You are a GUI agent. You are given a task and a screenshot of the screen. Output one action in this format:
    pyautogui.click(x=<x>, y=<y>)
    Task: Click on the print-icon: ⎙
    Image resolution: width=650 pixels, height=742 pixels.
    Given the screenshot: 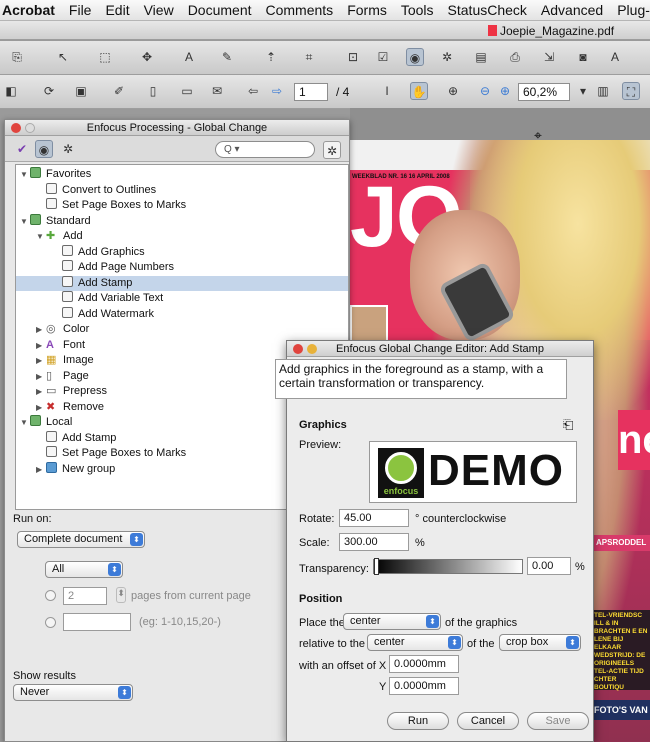 What is the action you would take?
    pyautogui.click(x=515, y=57)
    